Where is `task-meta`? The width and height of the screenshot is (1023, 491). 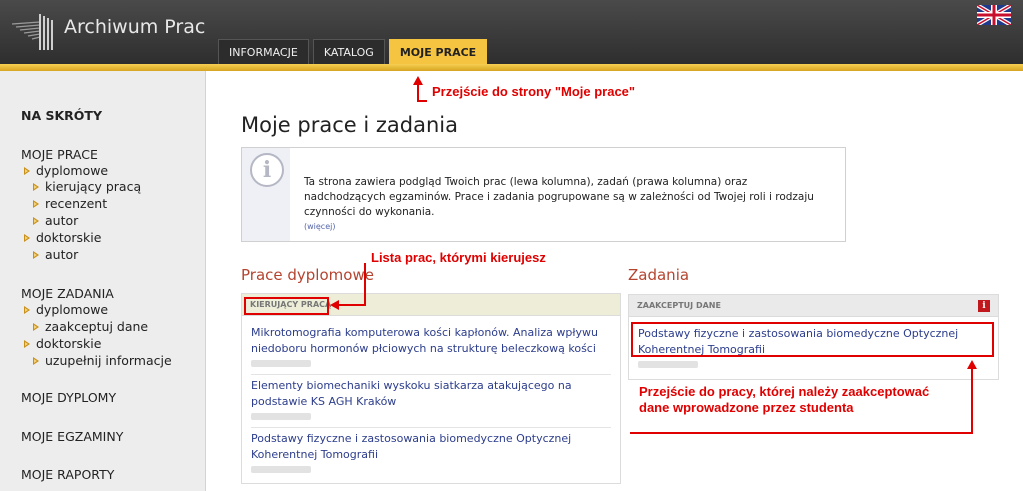 task-meta is located at coordinates (668, 364).